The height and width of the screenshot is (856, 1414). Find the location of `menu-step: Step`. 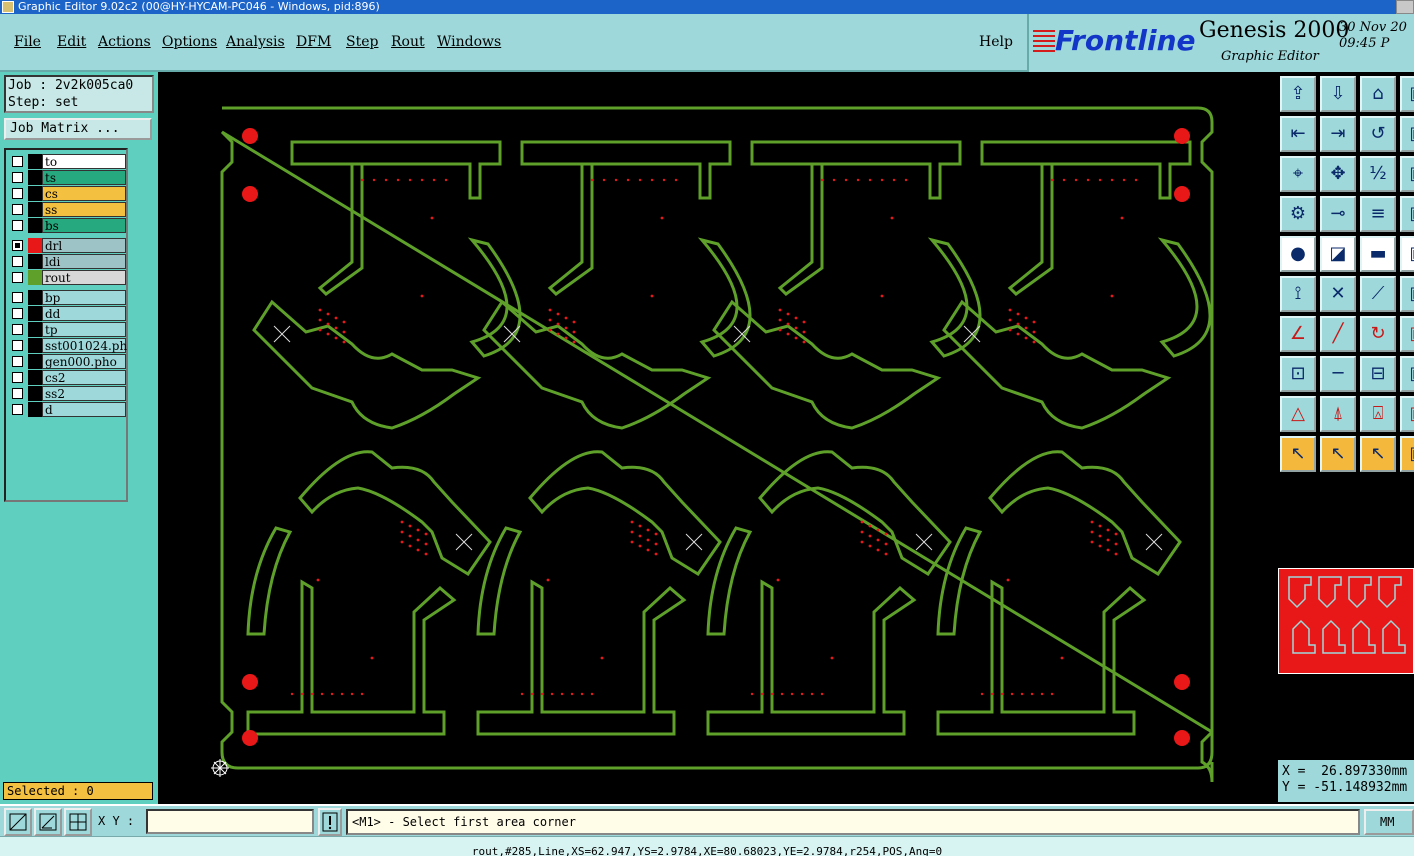

menu-step: Step is located at coordinates (362, 42).